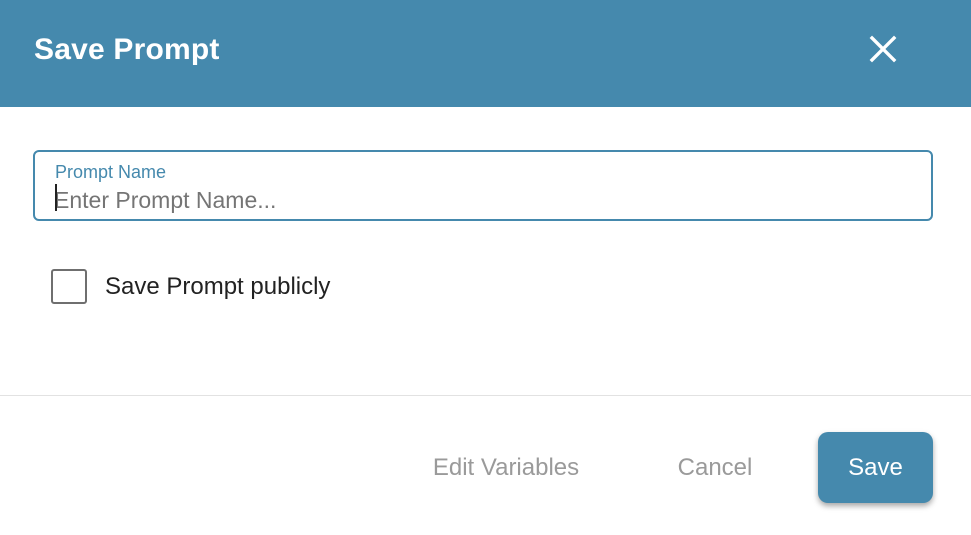  What do you see at coordinates (218, 286) in the screenshot?
I see `save-publicly-label: Save Prompt publicly` at bounding box center [218, 286].